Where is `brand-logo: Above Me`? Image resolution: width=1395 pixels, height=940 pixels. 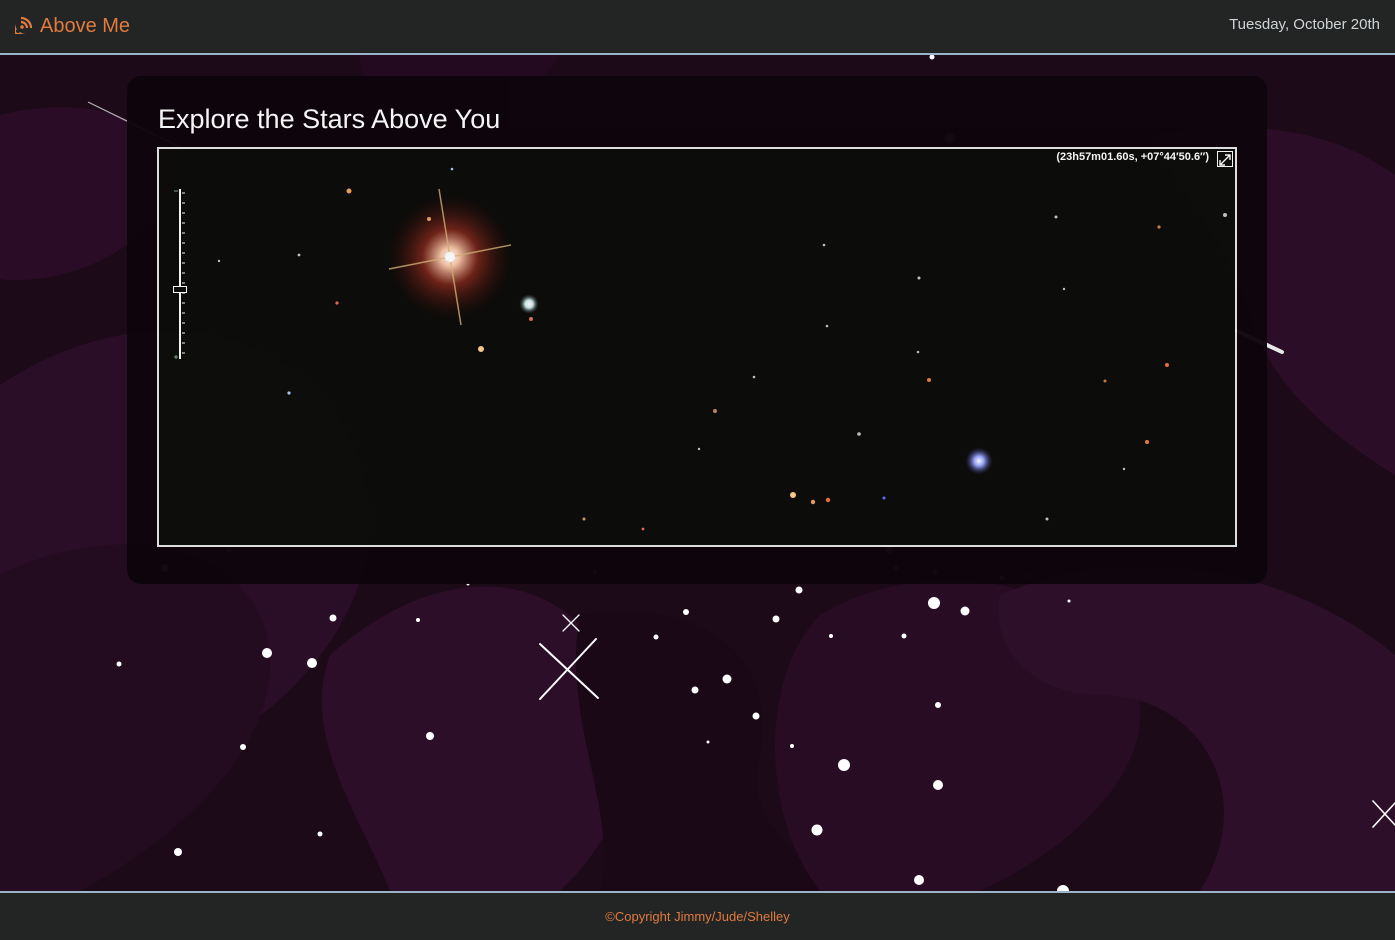 brand-logo: Above Me is located at coordinates (71, 26).